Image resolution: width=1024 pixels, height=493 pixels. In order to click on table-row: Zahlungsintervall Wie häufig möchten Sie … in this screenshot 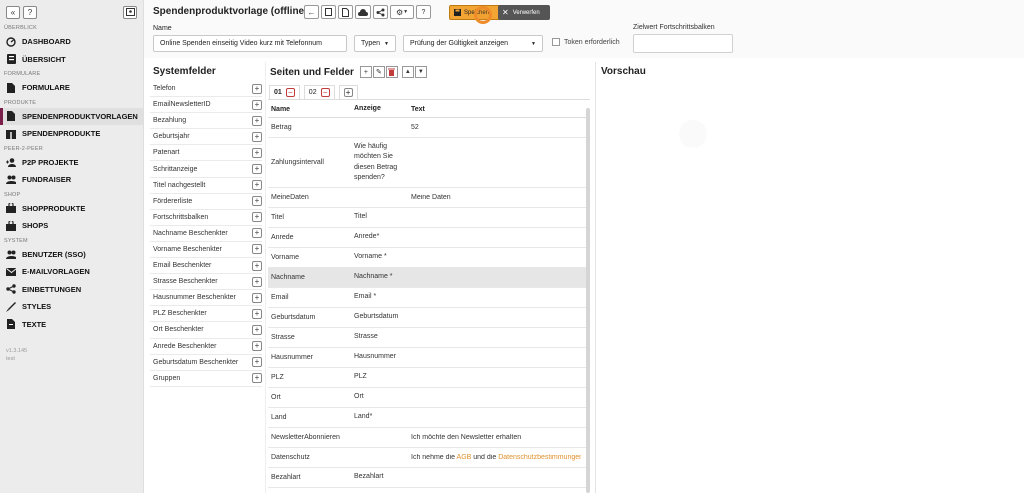, I will do `click(427, 163)`.